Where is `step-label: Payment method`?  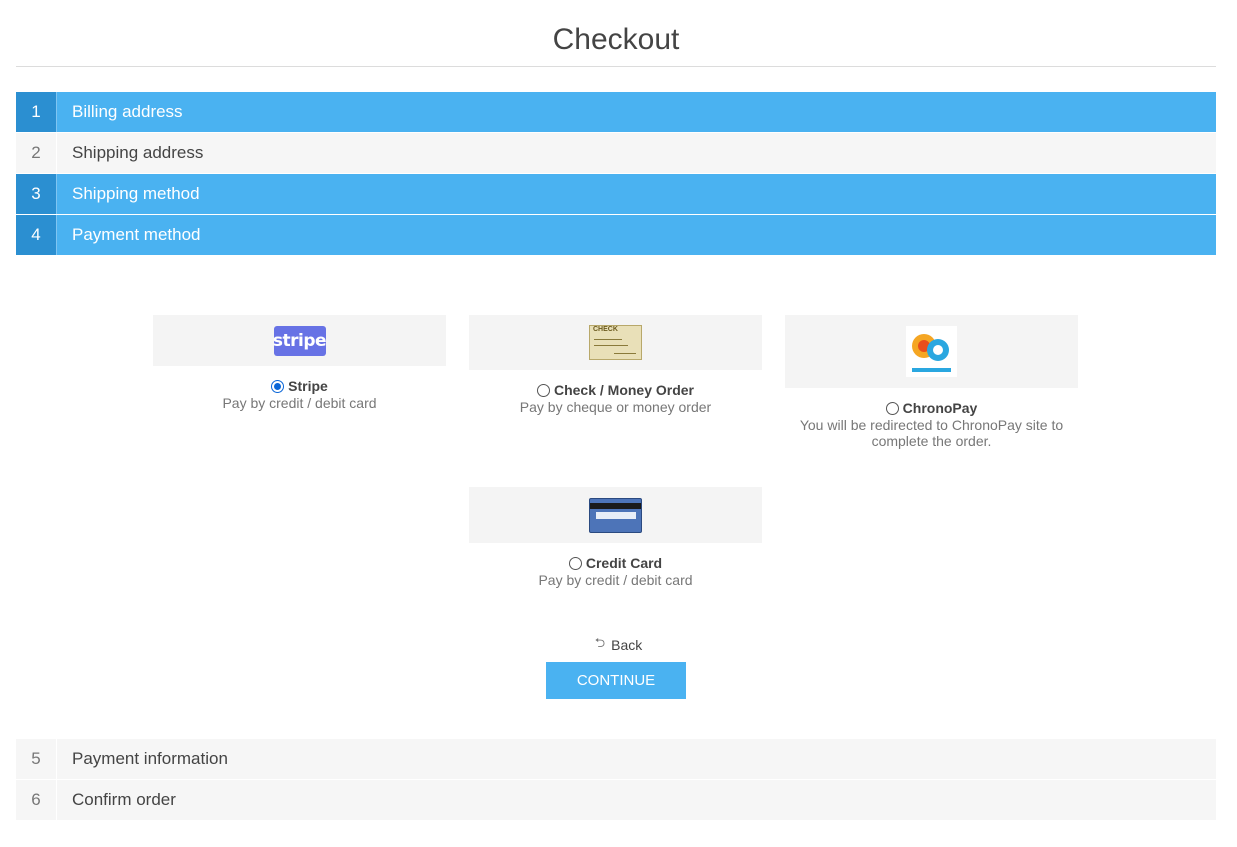 step-label: Payment method is located at coordinates (136, 234).